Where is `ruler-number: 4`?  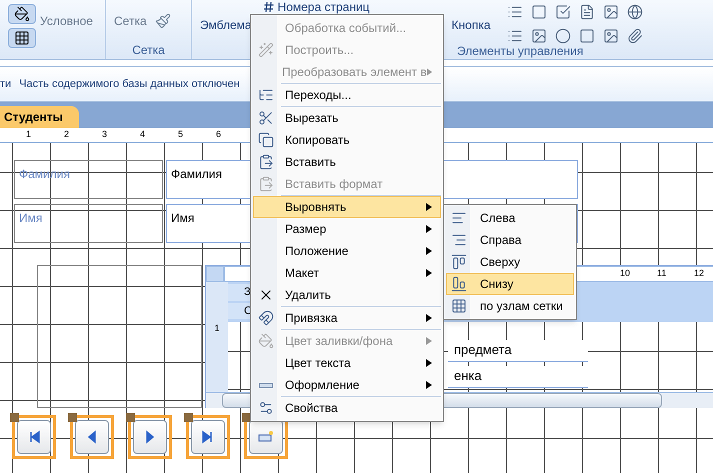
ruler-number: 4 is located at coordinates (143, 134).